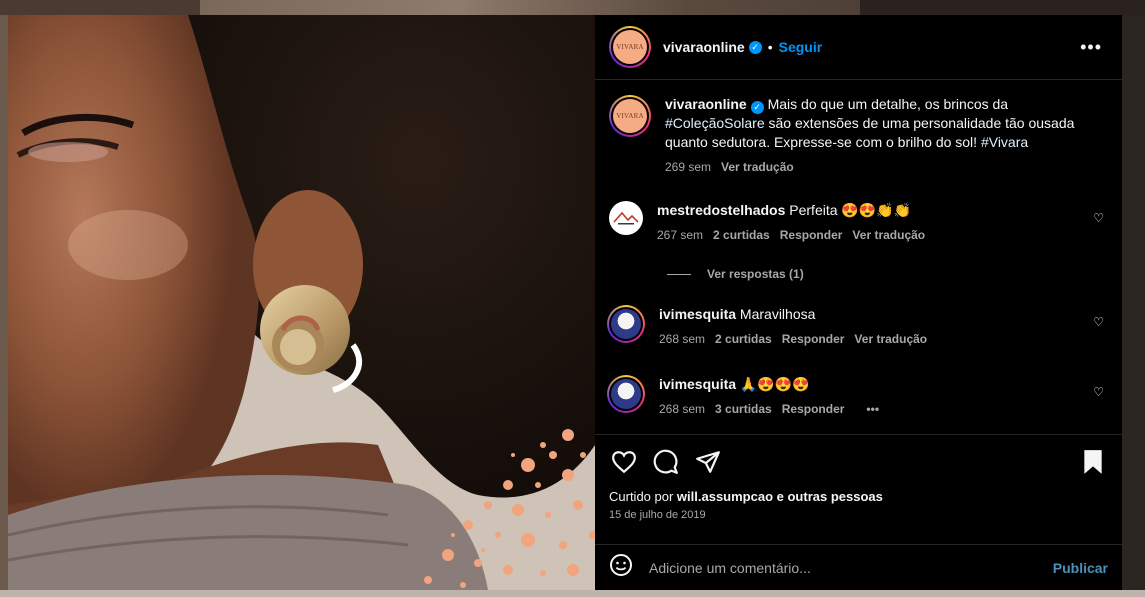 This screenshot has width=1145, height=597. I want to click on publish-button: Publicar, so click(1080, 568).